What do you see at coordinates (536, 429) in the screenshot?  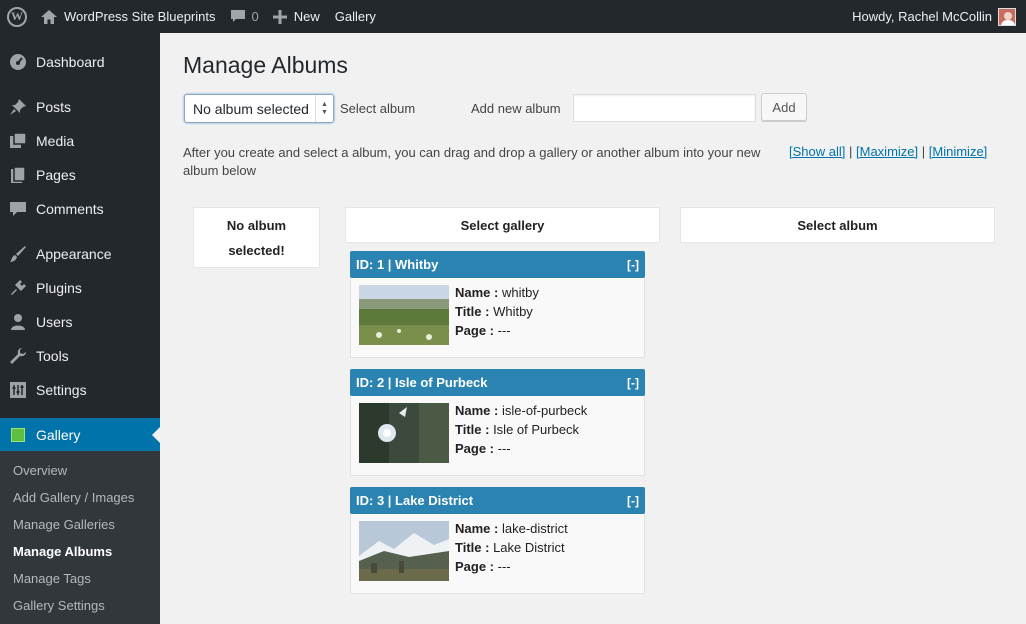 I see `gallery-title: Isle of Purbeck` at bounding box center [536, 429].